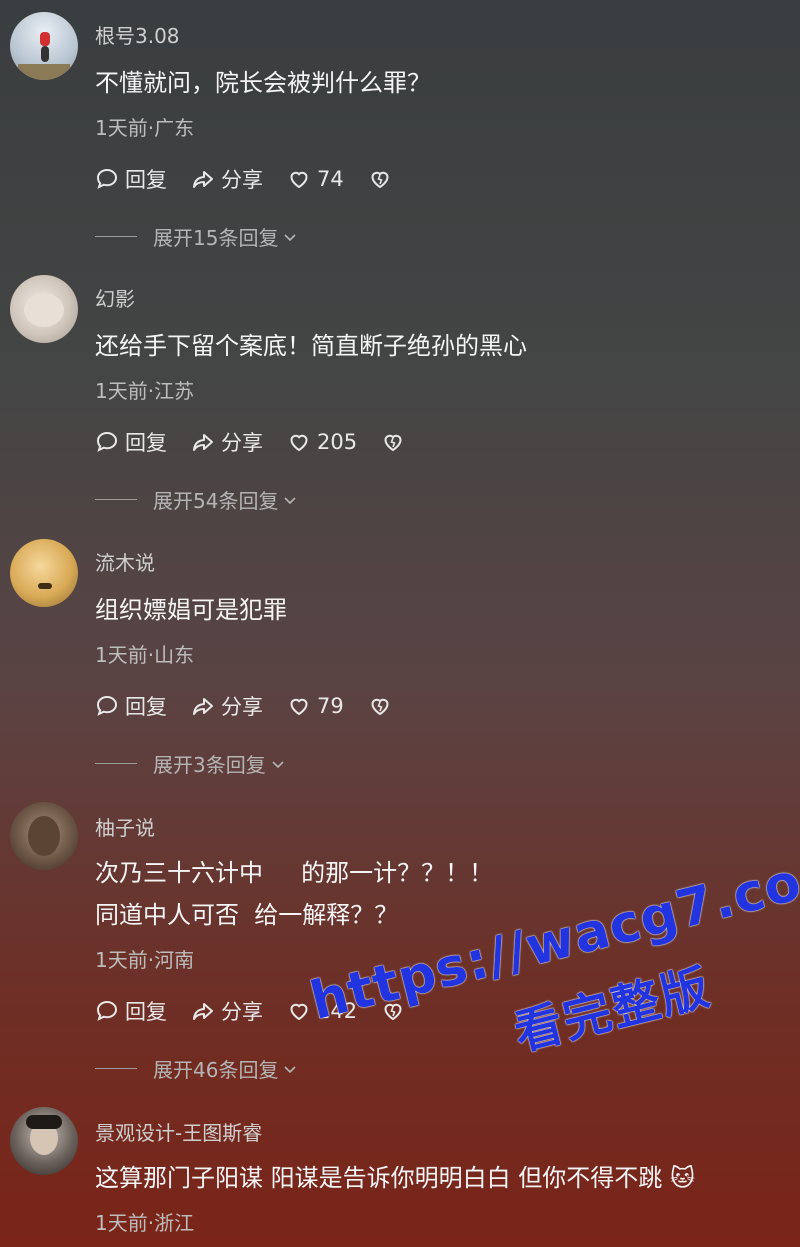 This screenshot has height=1247, width=800. I want to click on comment-text: 还给手下留个案底！简直断子绝孙的黑心, so click(311, 346).